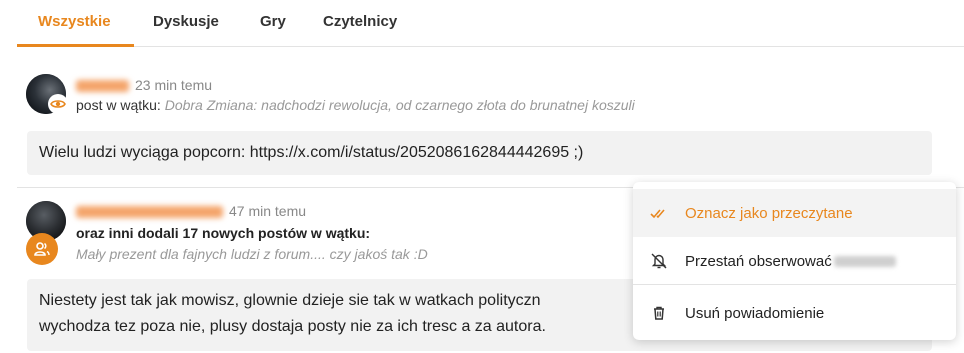 Image resolution: width=964 pixels, height=353 pixels. I want to click on author-names-redacted, so click(149, 212).